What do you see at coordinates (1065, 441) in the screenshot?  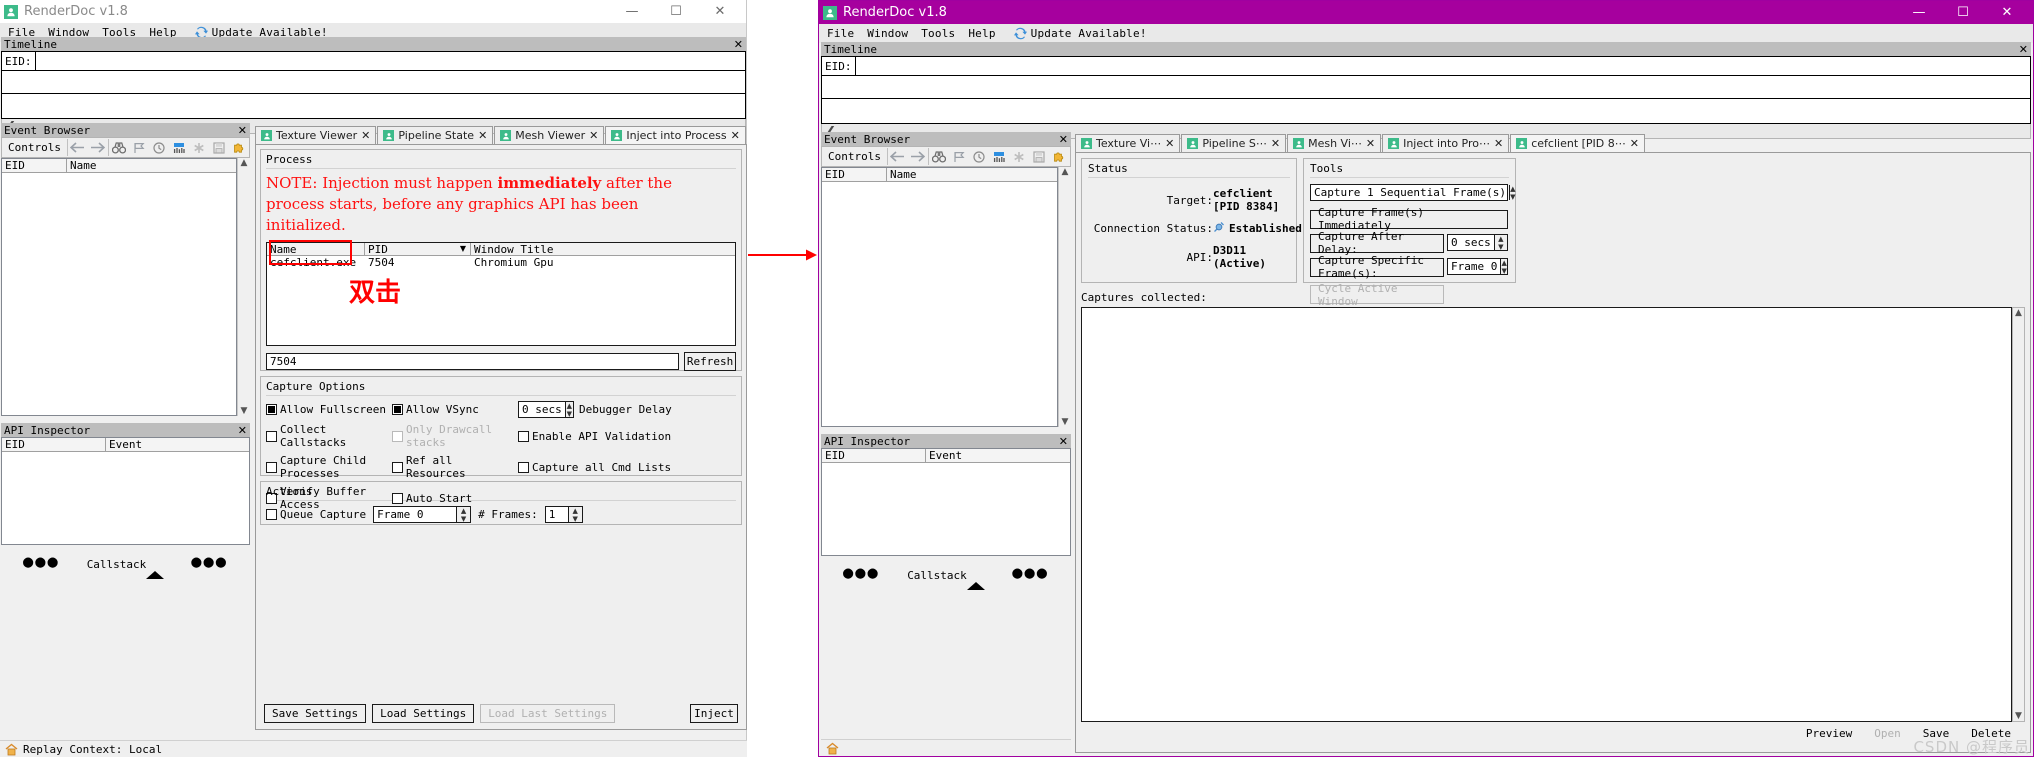 I see `api-inspector-close-icon: ✕` at bounding box center [1065, 441].